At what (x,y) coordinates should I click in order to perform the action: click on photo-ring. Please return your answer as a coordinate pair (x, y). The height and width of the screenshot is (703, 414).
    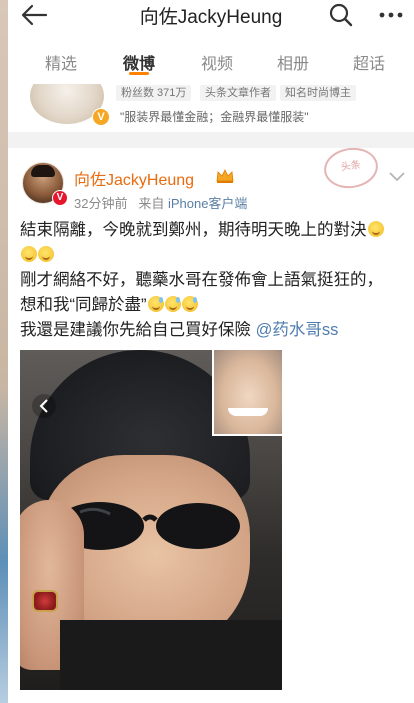
    Looking at the image, I should click on (45, 601).